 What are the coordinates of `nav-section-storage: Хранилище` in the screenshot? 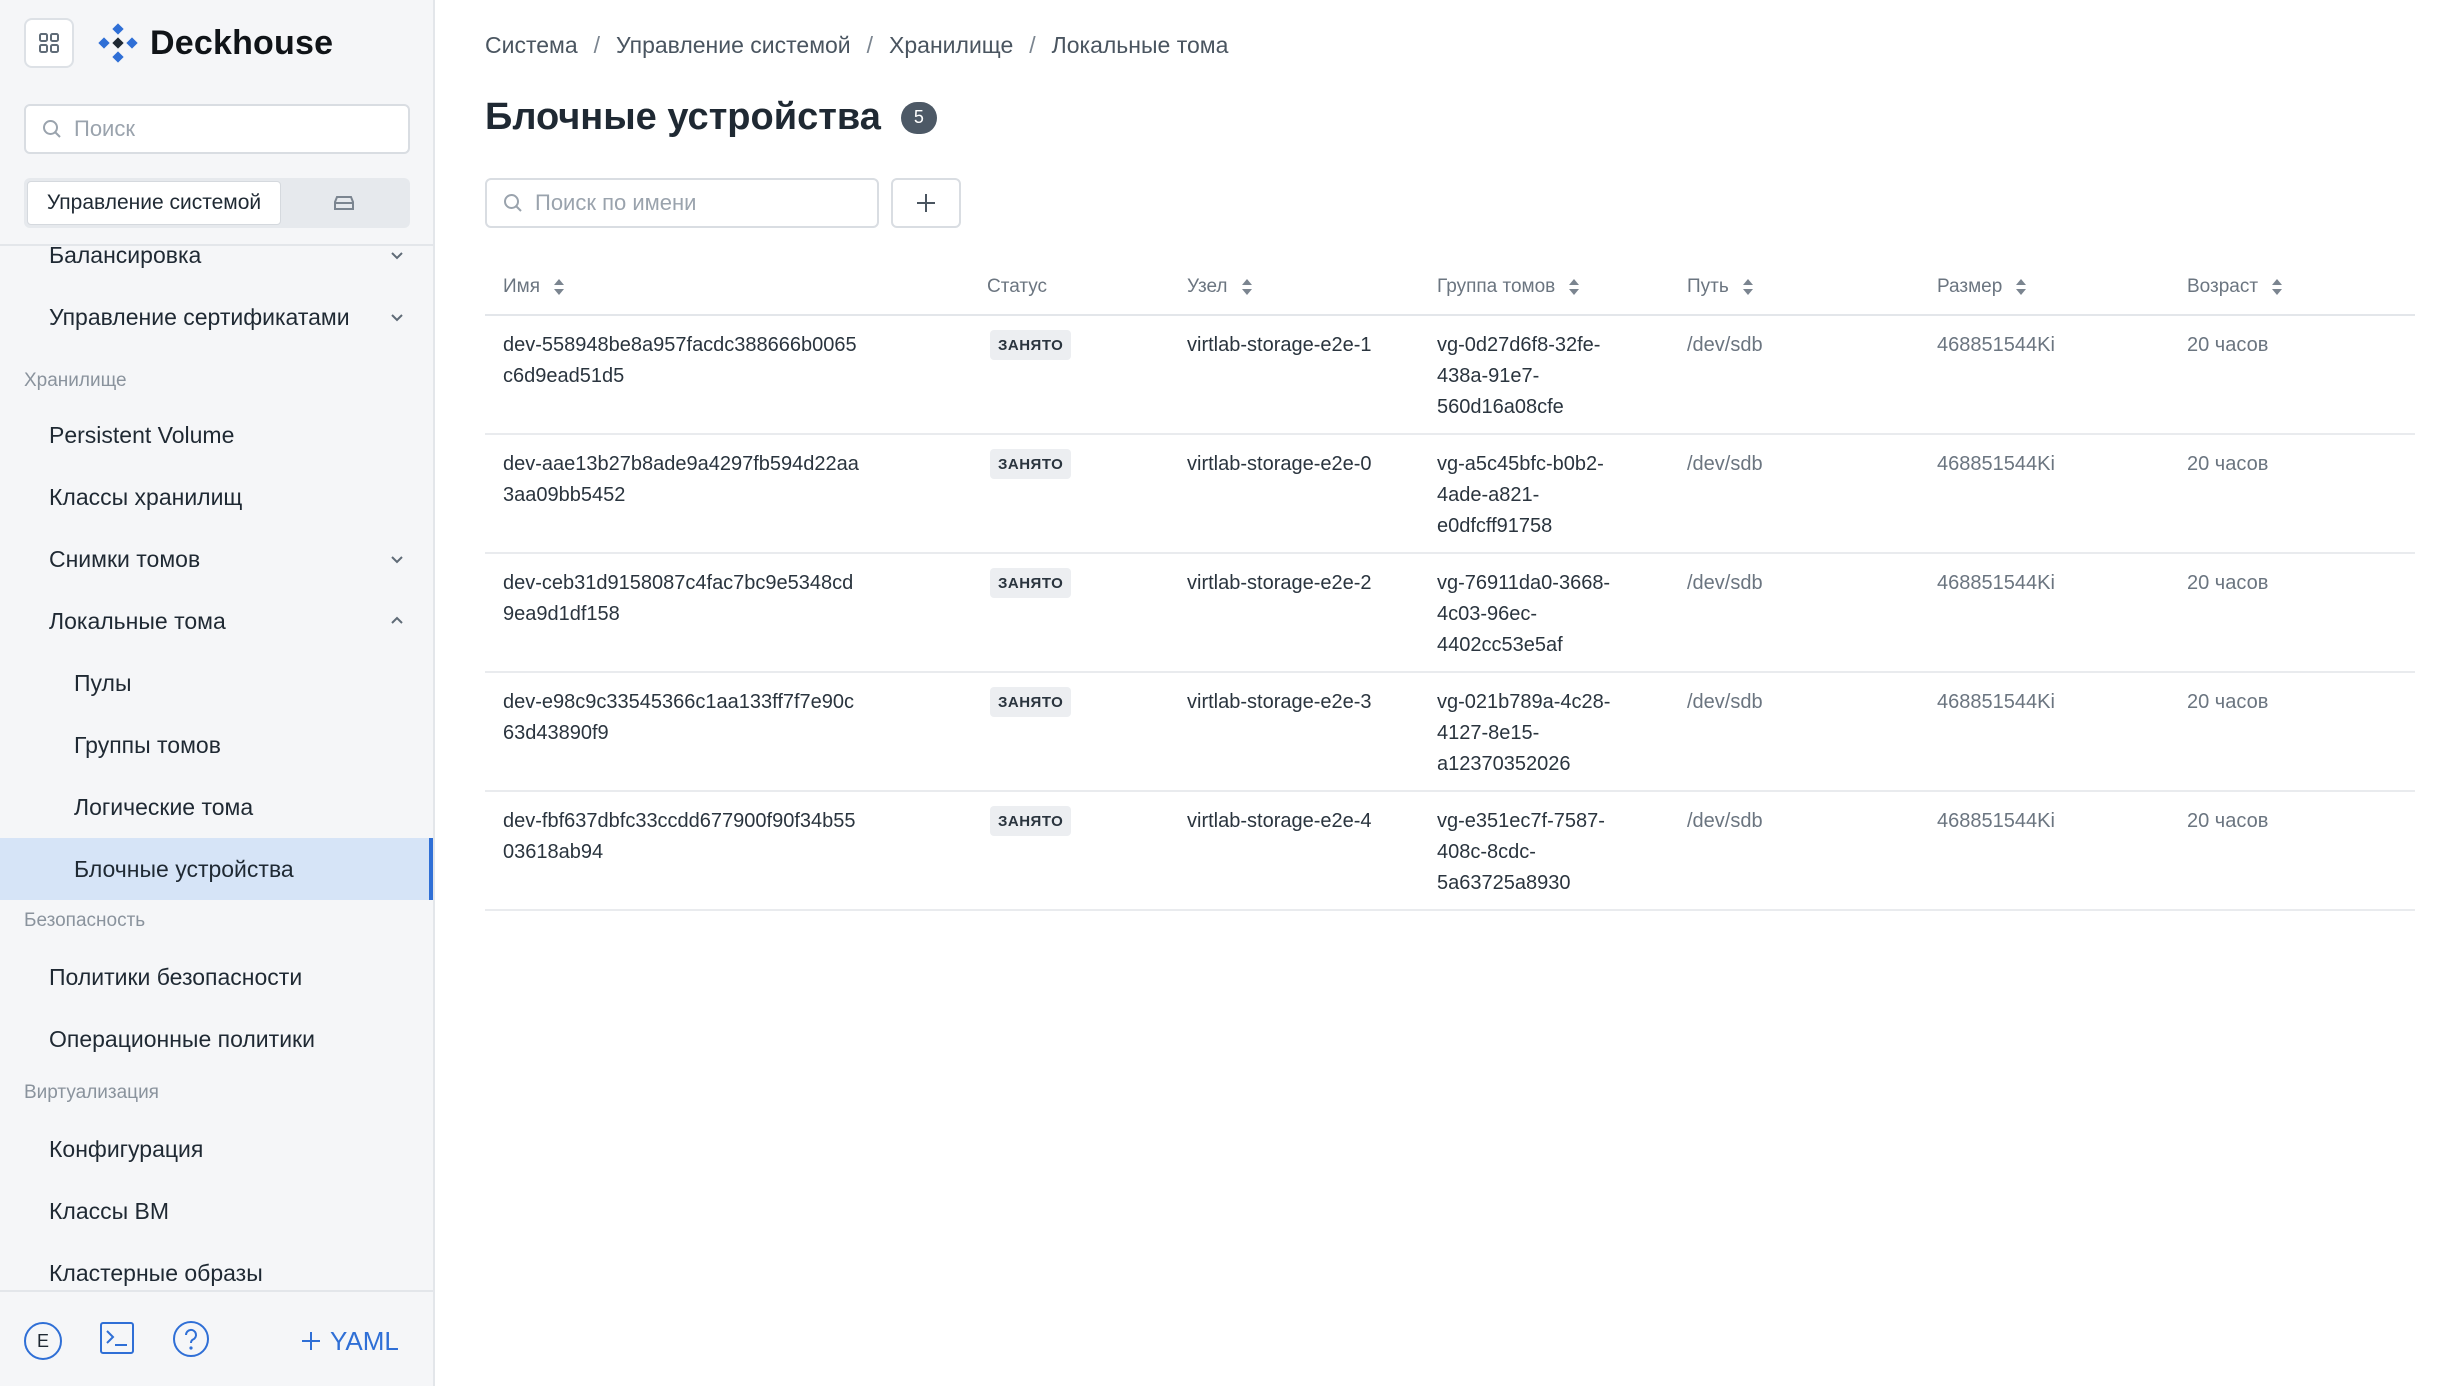 It's located at (75, 380).